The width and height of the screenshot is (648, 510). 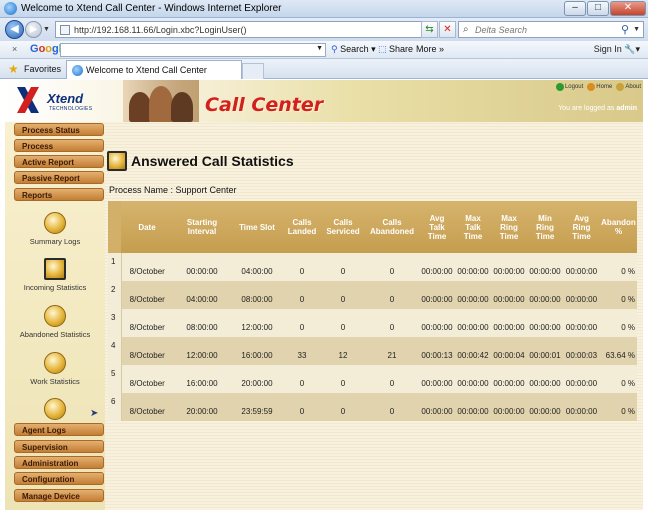 What do you see at coordinates (353, 49) in the screenshot?
I see `google-search-button: ⚲ Search ▾` at bounding box center [353, 49].